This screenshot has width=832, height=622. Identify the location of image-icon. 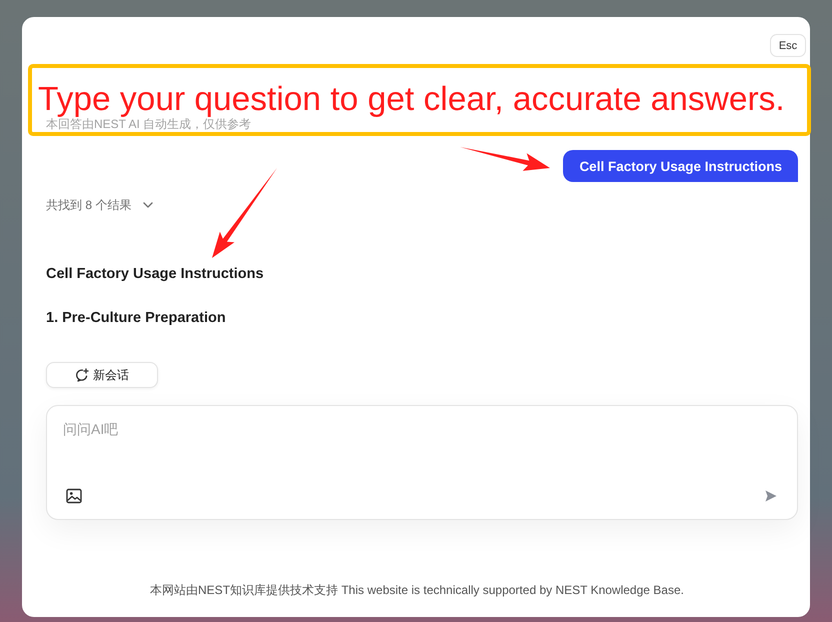
(74, 496).